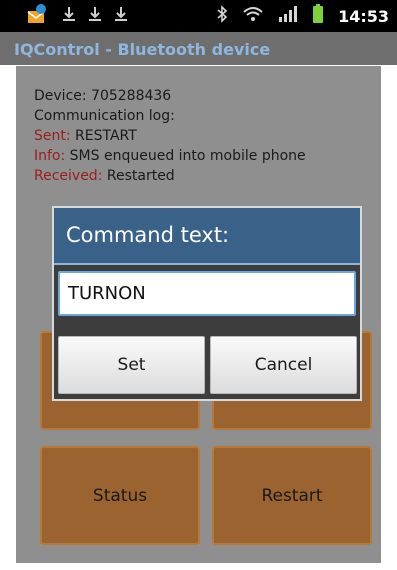  I want to click on communication-log-label: Communication log:, so click(104, 116).